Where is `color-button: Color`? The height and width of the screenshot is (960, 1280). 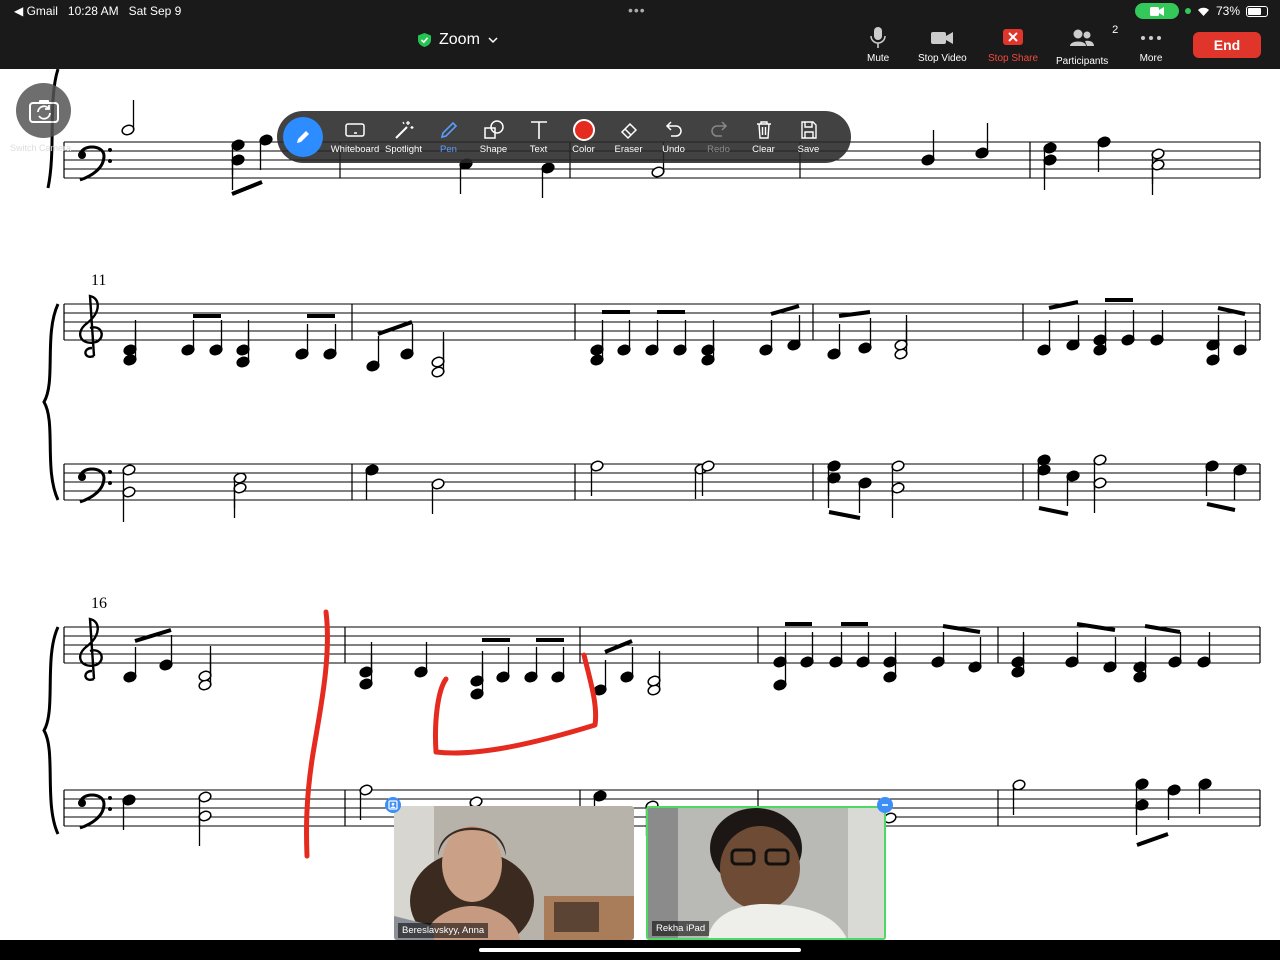
color-button: Color is located at coordinates (583, 137).